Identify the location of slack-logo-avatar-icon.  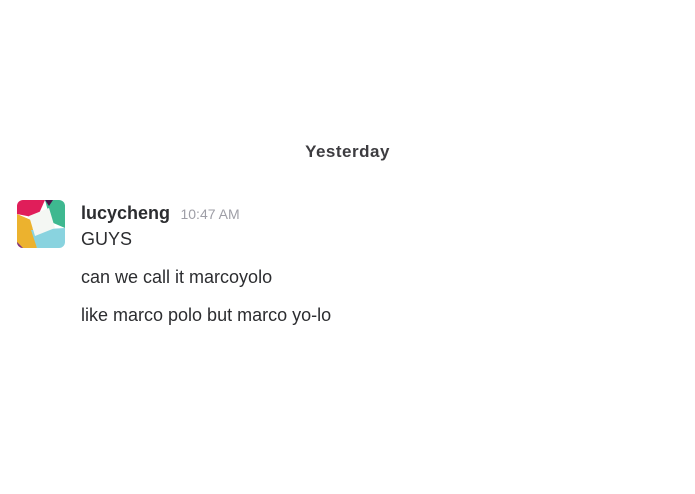
(41, 224).